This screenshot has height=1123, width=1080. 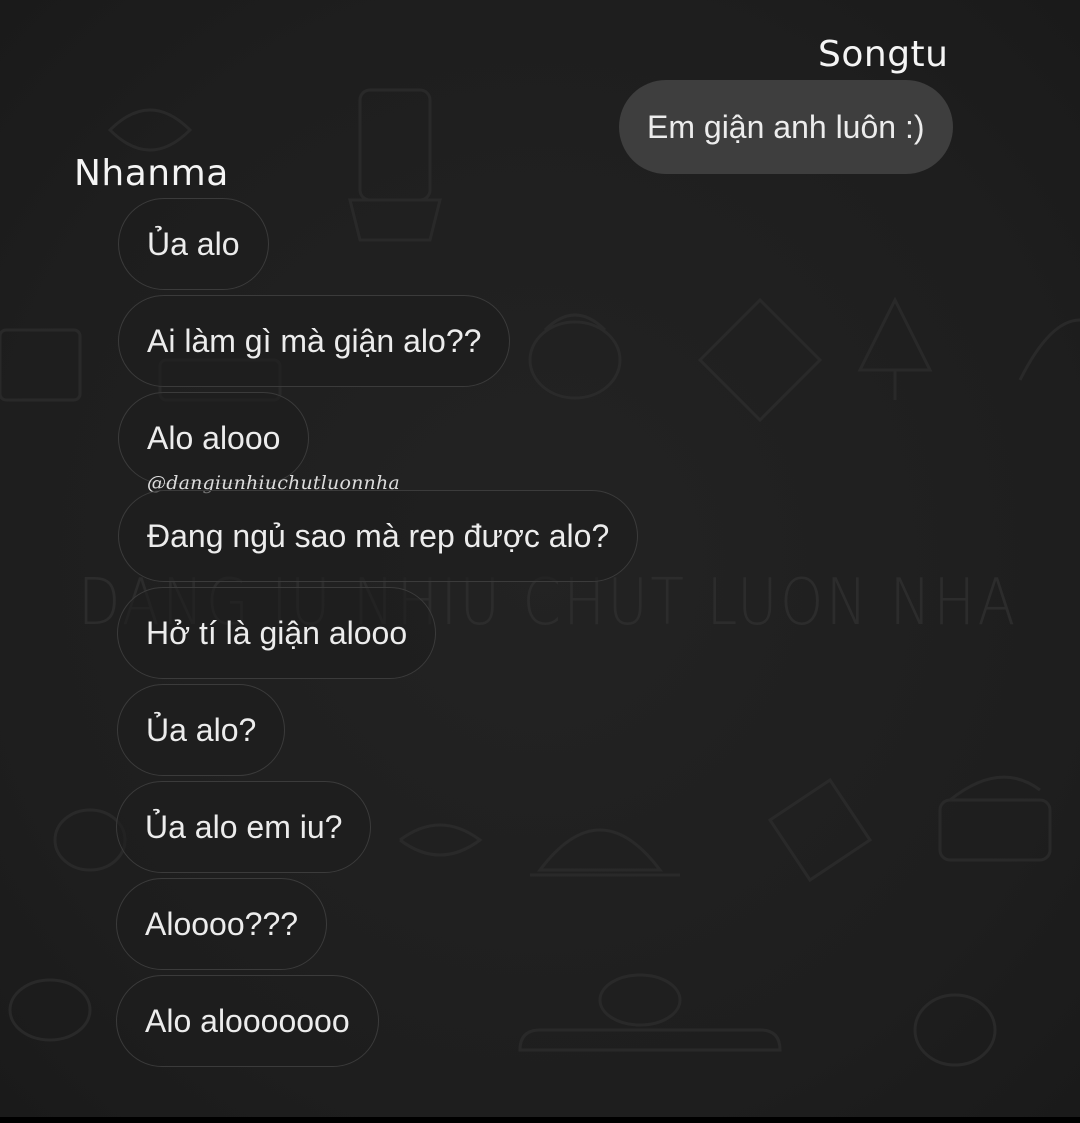 I want to click on message-bubble-incoming: Ủa alo, so click(x=193, y=244).